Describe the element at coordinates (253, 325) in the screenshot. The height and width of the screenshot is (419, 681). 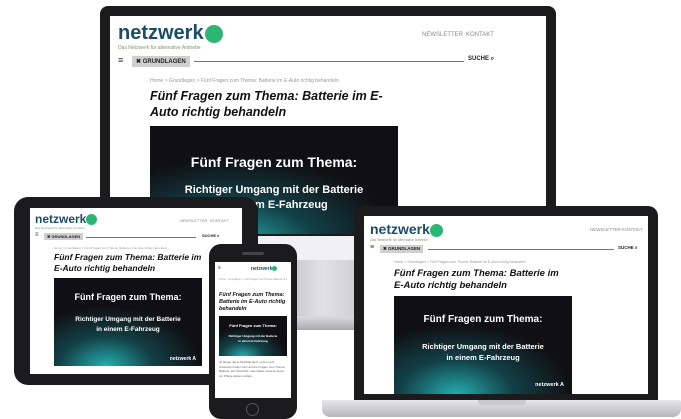
I see `hero-heading: Fünf Fragen zum Thema:` at that location.